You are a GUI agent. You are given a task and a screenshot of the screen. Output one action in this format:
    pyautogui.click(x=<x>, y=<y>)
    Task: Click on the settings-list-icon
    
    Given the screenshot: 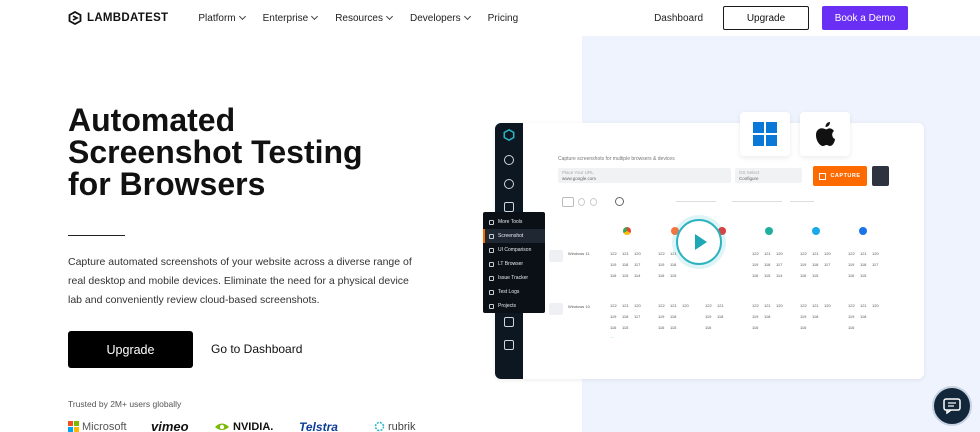 What is the action you would take?
    pyautogui.click(x=509, y=345)
    